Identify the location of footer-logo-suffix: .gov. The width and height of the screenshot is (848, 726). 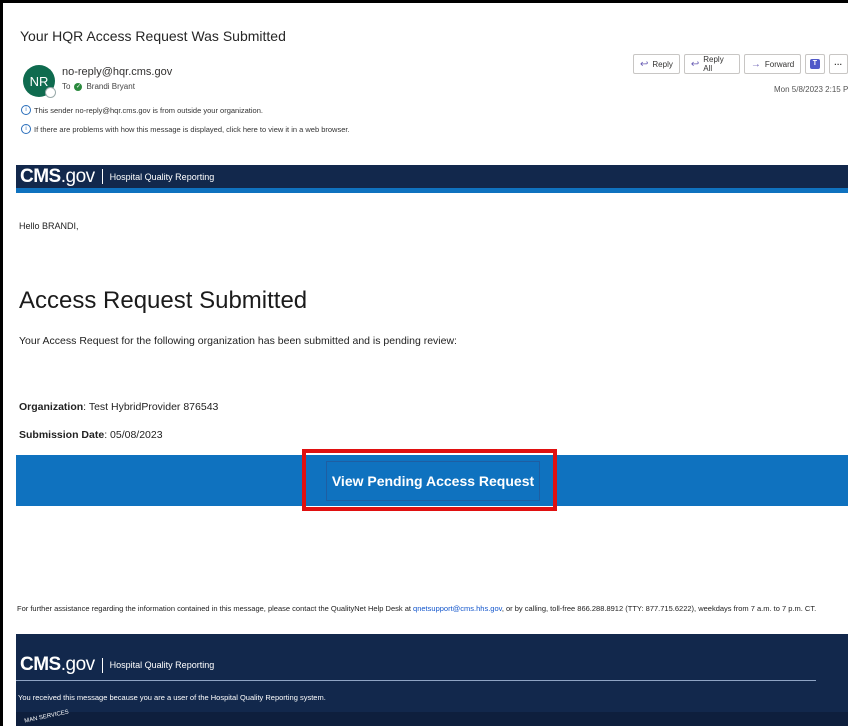
(77, 664).